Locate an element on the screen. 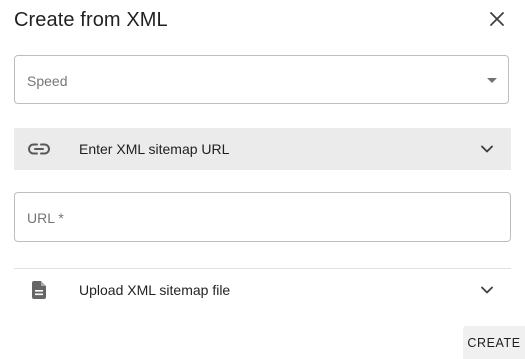 The image size is (525, 359). file-section-label: Upload XML sitemap file is located at coordinates (155, 290).